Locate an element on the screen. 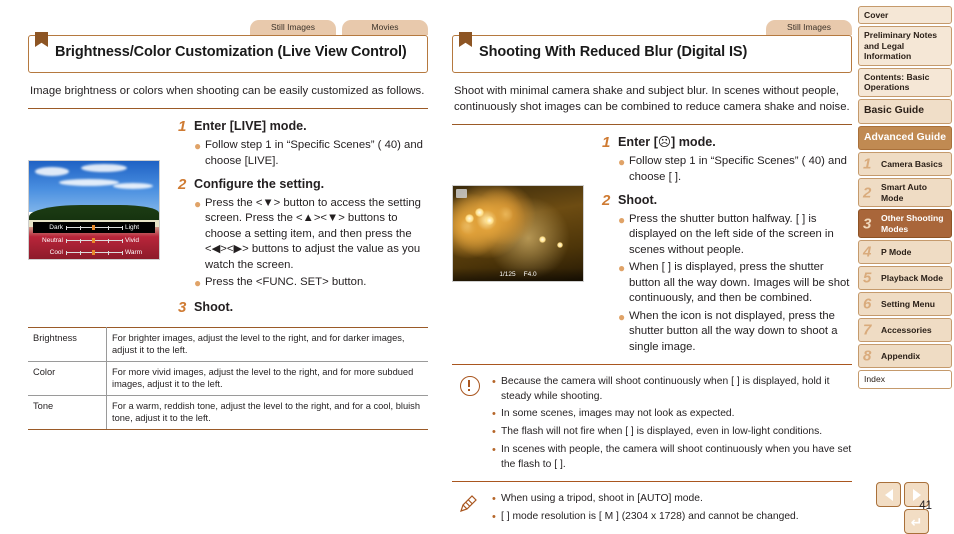 Image resolution: width=954 pixels, height=534 pixels. sidebar-item-camera-basics: 1 Camera Basics is located at coordinates (905, 164).